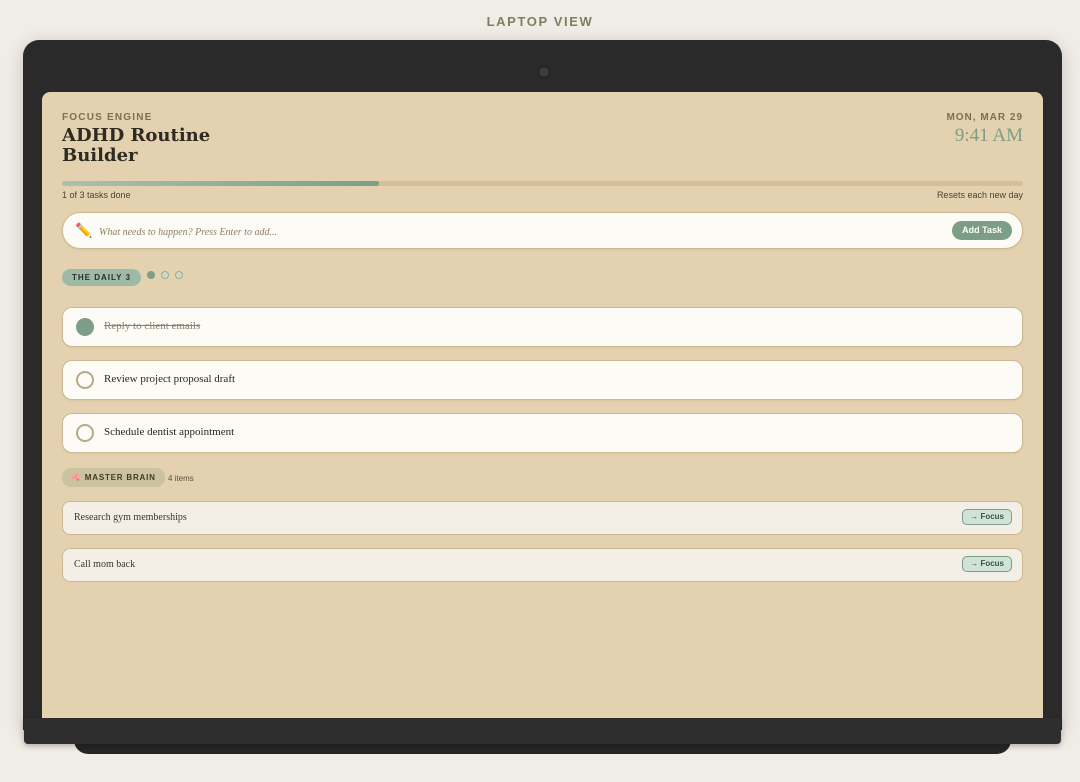 Image resolution: width=1080 pixels, height=782 pixels. Describe the element at coordinates (181, 478) in the screenshot. I see `master-brain-count: 4 items` at that location.